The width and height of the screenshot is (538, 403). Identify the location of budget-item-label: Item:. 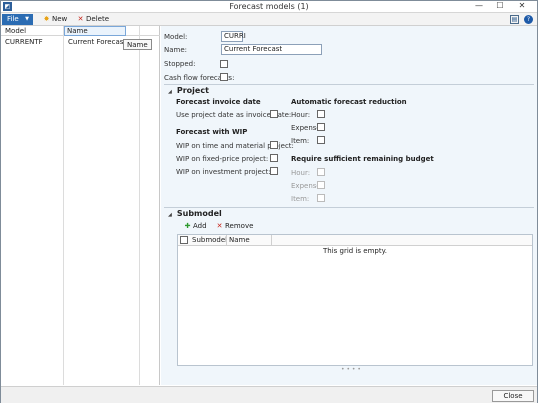
(300, 199).